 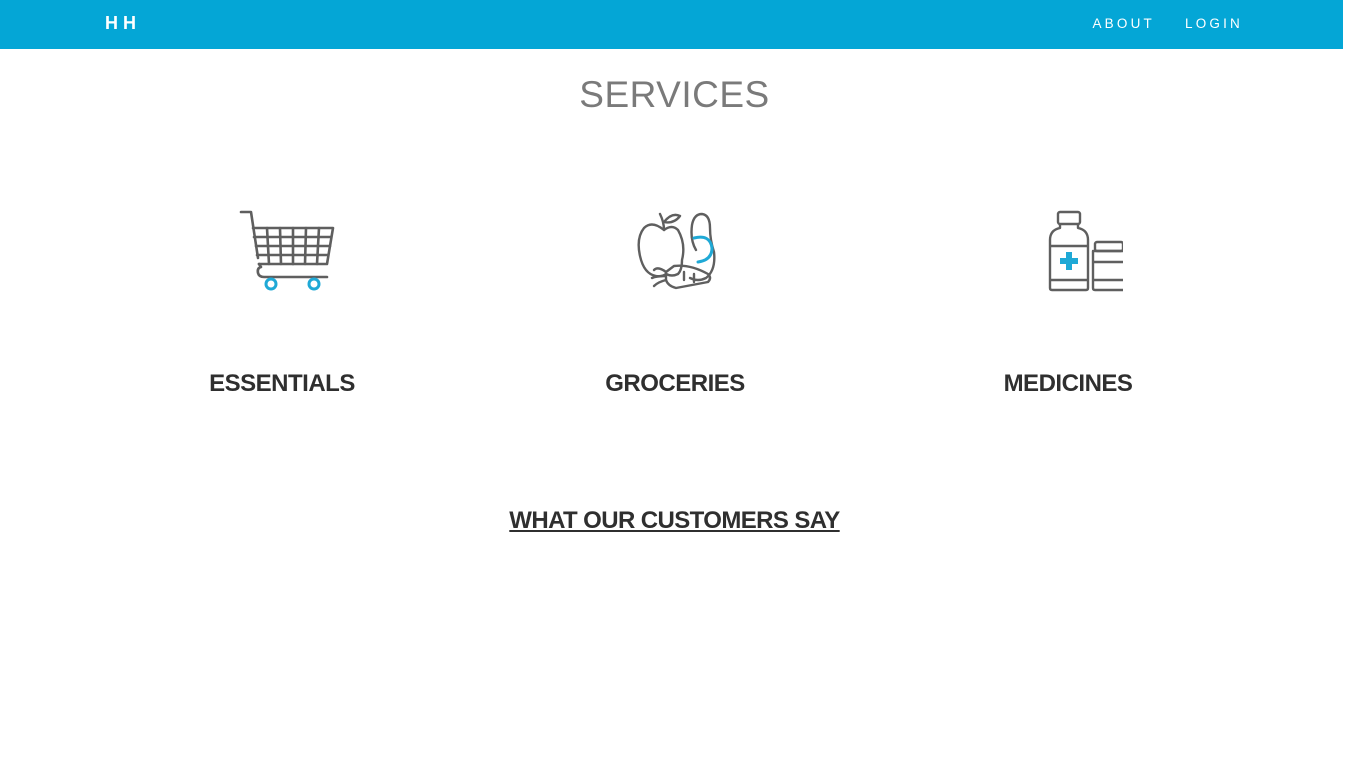 I want to click on testimonials-heading: WHAT OUR CUSTOMERS SAY, so click(x=674, y=520).